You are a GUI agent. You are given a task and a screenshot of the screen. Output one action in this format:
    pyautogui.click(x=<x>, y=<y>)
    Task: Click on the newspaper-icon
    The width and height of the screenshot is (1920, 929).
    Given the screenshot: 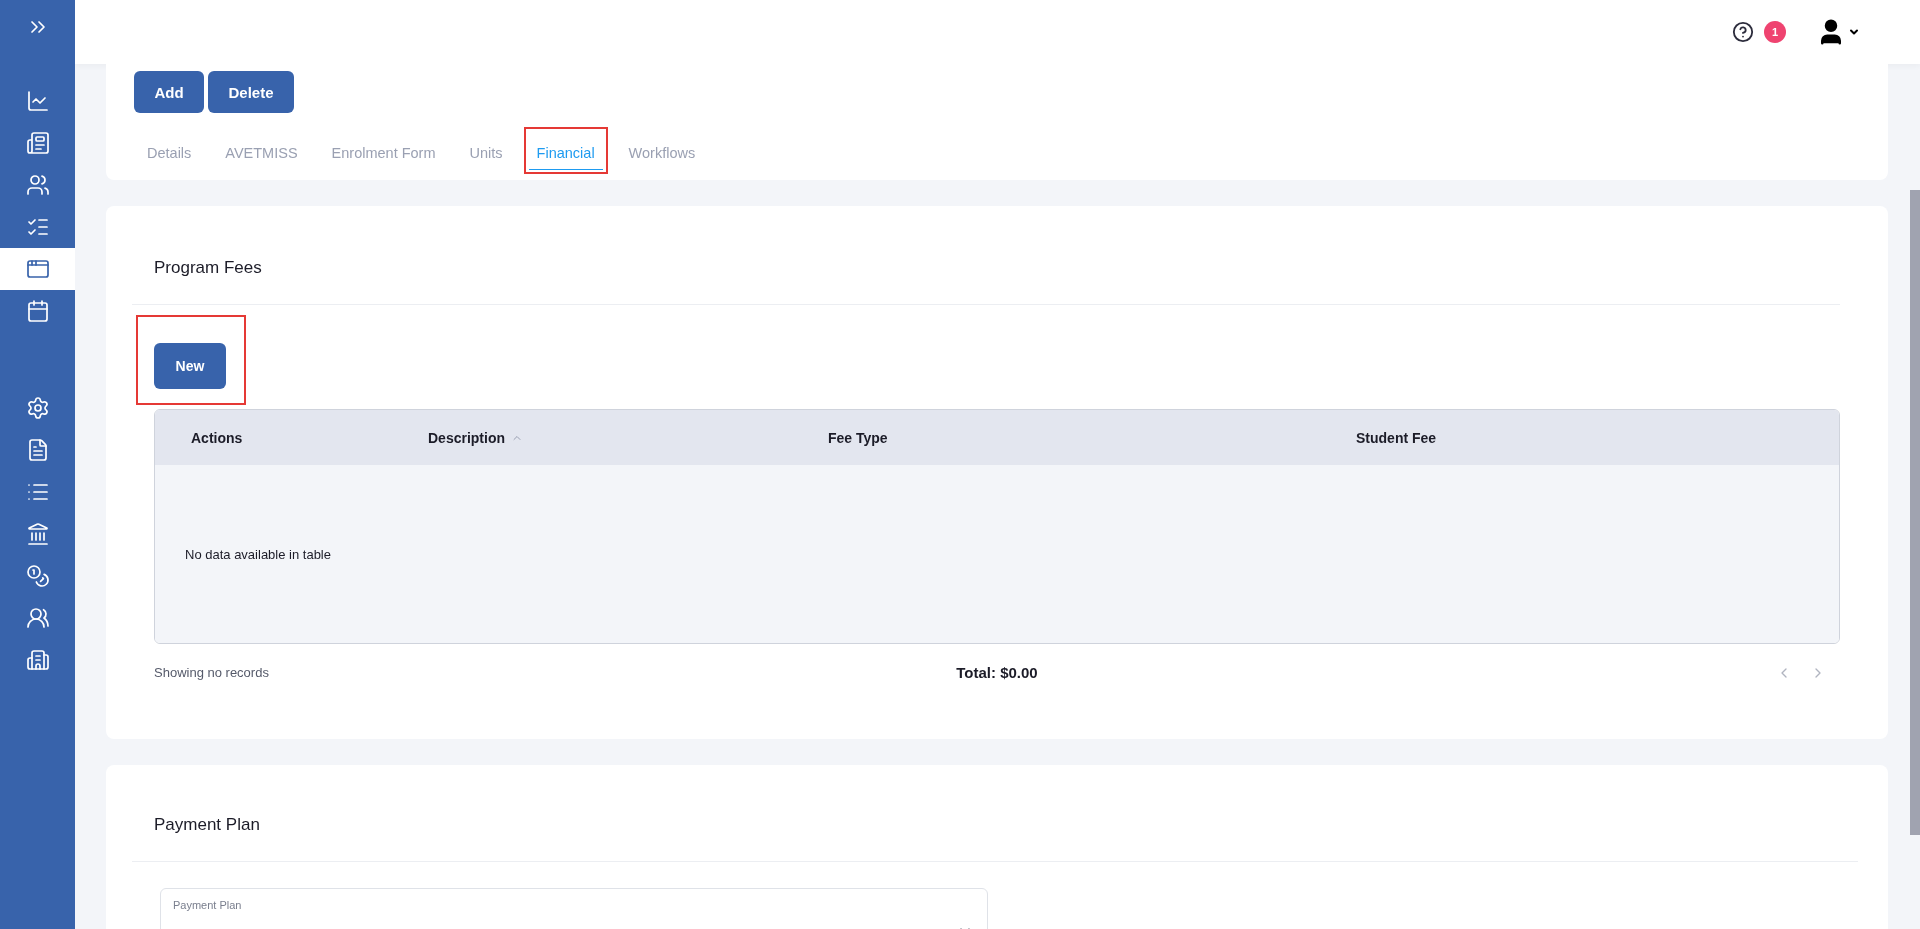 What is the action you would take?
    pyautogui.click(x=37, y=143)
    